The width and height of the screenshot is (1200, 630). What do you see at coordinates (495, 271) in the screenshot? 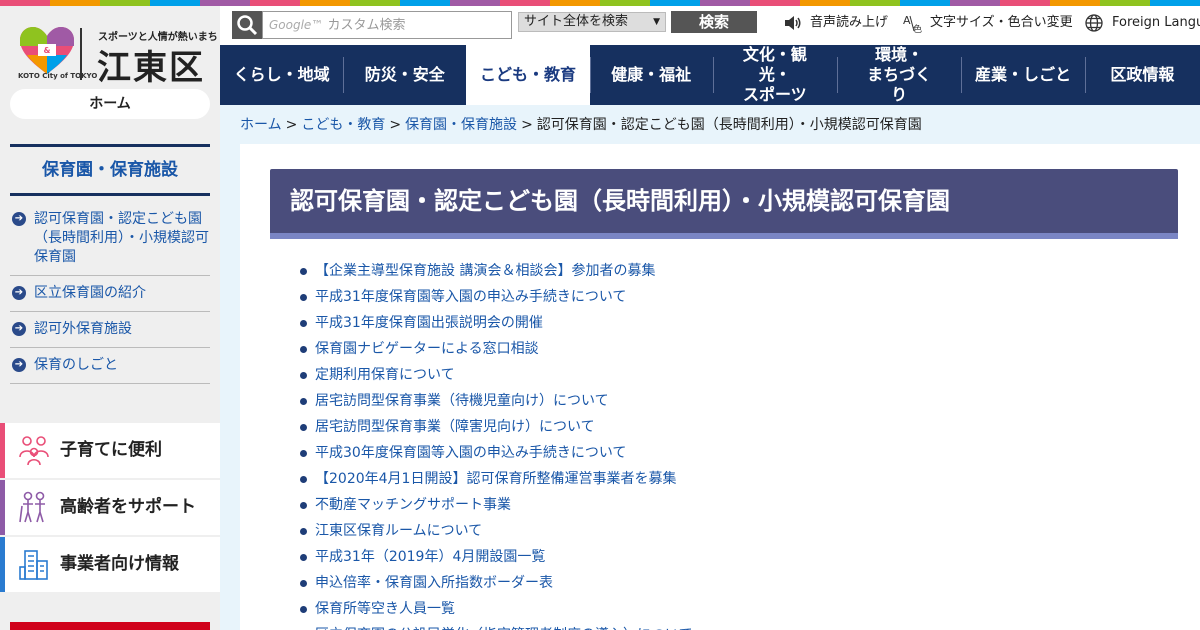
I see `list-item-link: 【企業主導型保育施設 講演会＆相談会】参加者の募集` at bounding box center [495, 271].